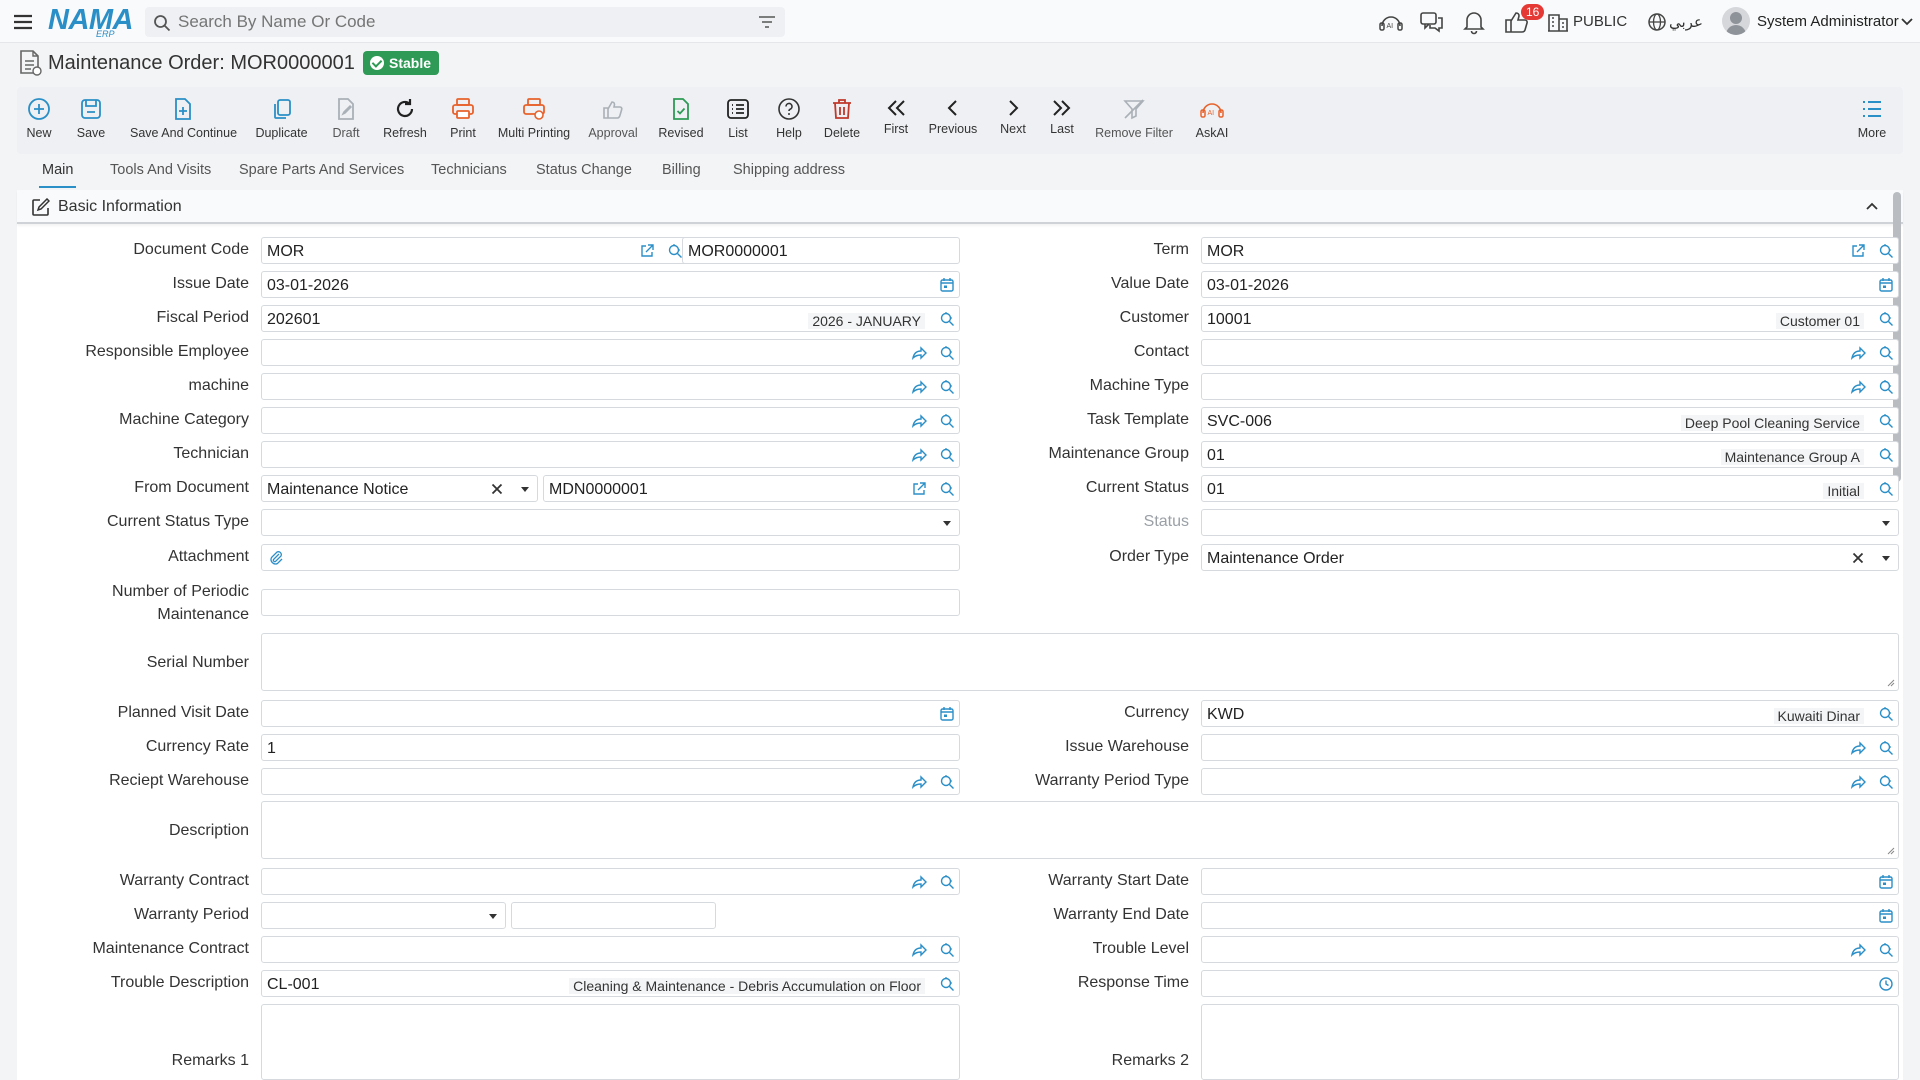 Image resolution: width=1920 pixels, height=1080 pixels. Describe the element at coordinates (1600, 21) in the screenshot. I see `org-label: PUBLIC` at that location.